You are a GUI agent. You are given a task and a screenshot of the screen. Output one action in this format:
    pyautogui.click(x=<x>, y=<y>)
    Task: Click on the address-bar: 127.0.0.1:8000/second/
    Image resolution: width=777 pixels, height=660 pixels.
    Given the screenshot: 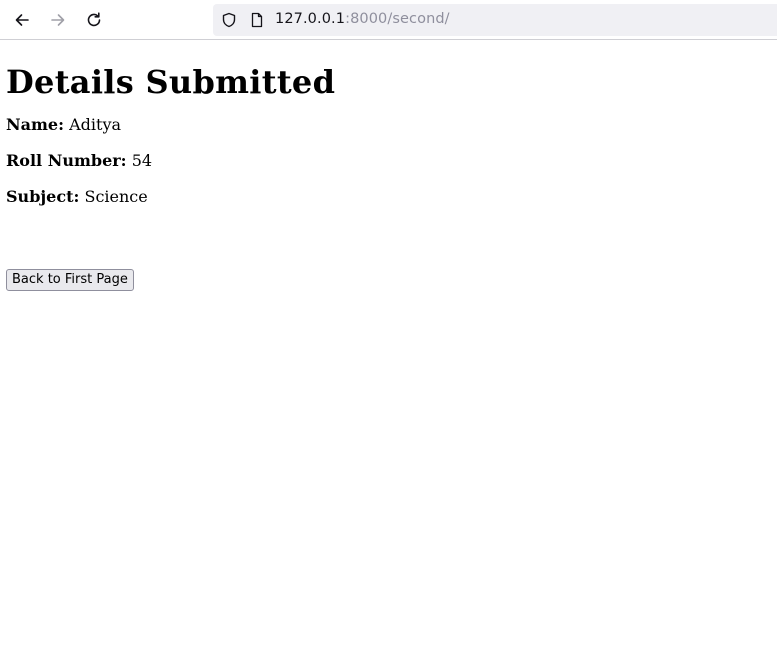 What is the action you would take?
    pyautogui.click(x=495, y=20)
    